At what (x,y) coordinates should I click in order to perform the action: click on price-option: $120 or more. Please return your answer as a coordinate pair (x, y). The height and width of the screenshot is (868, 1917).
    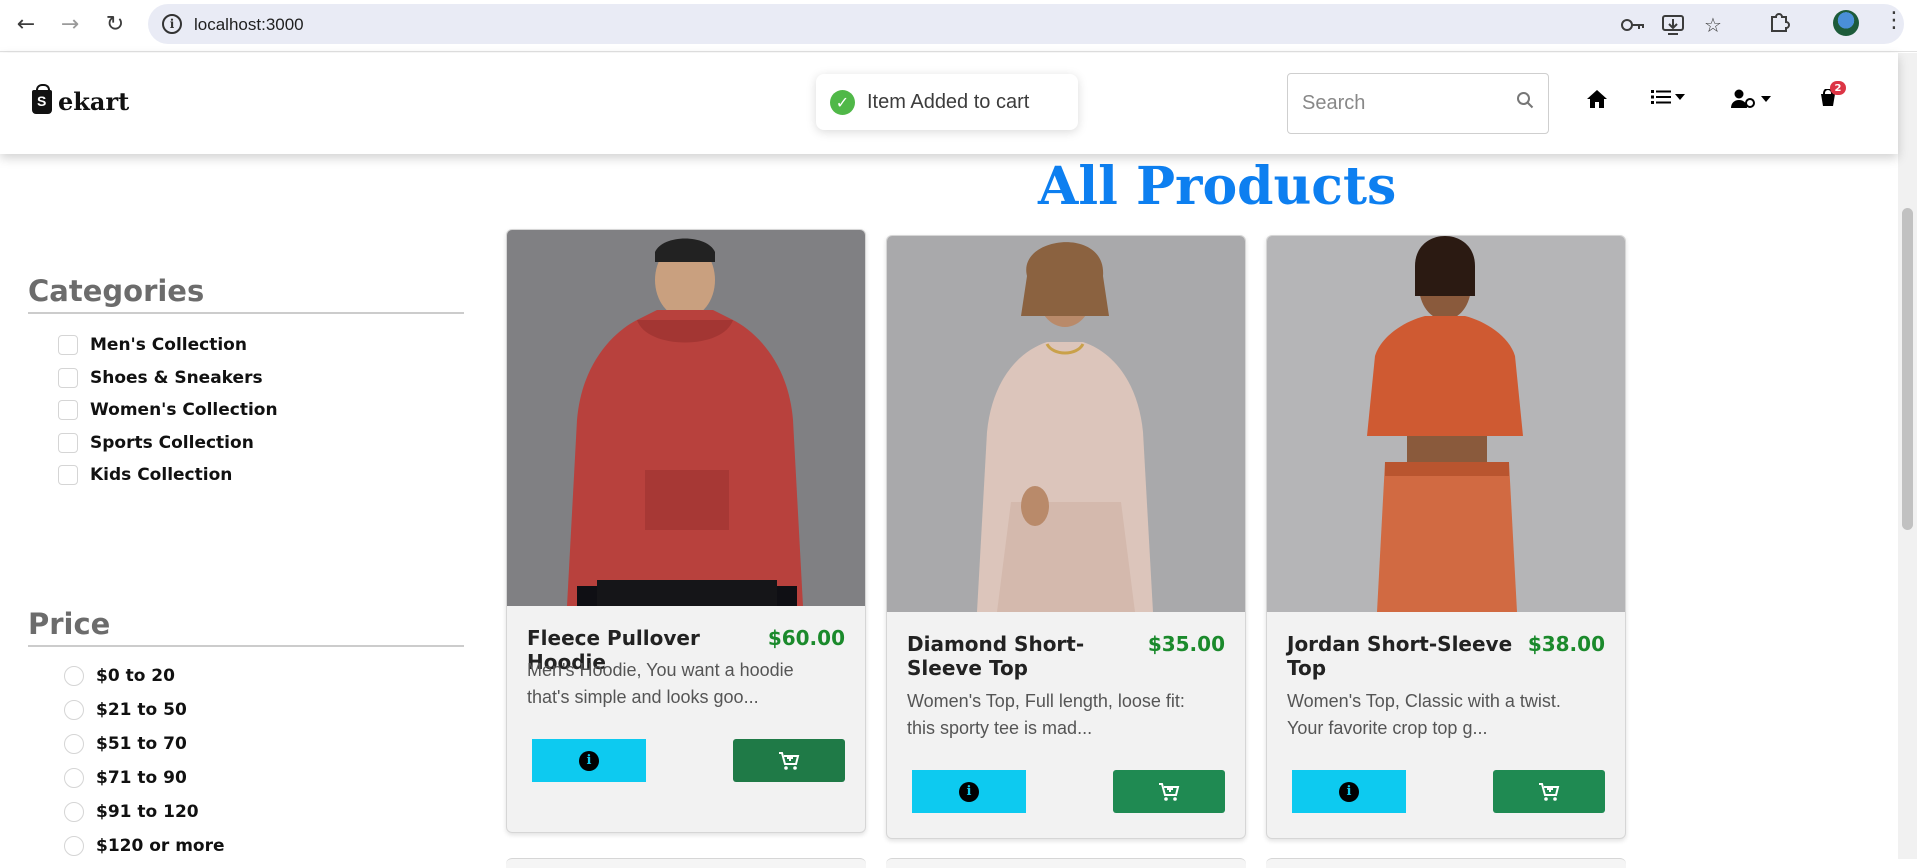
    Looking at the image, I should click on (144, 846).